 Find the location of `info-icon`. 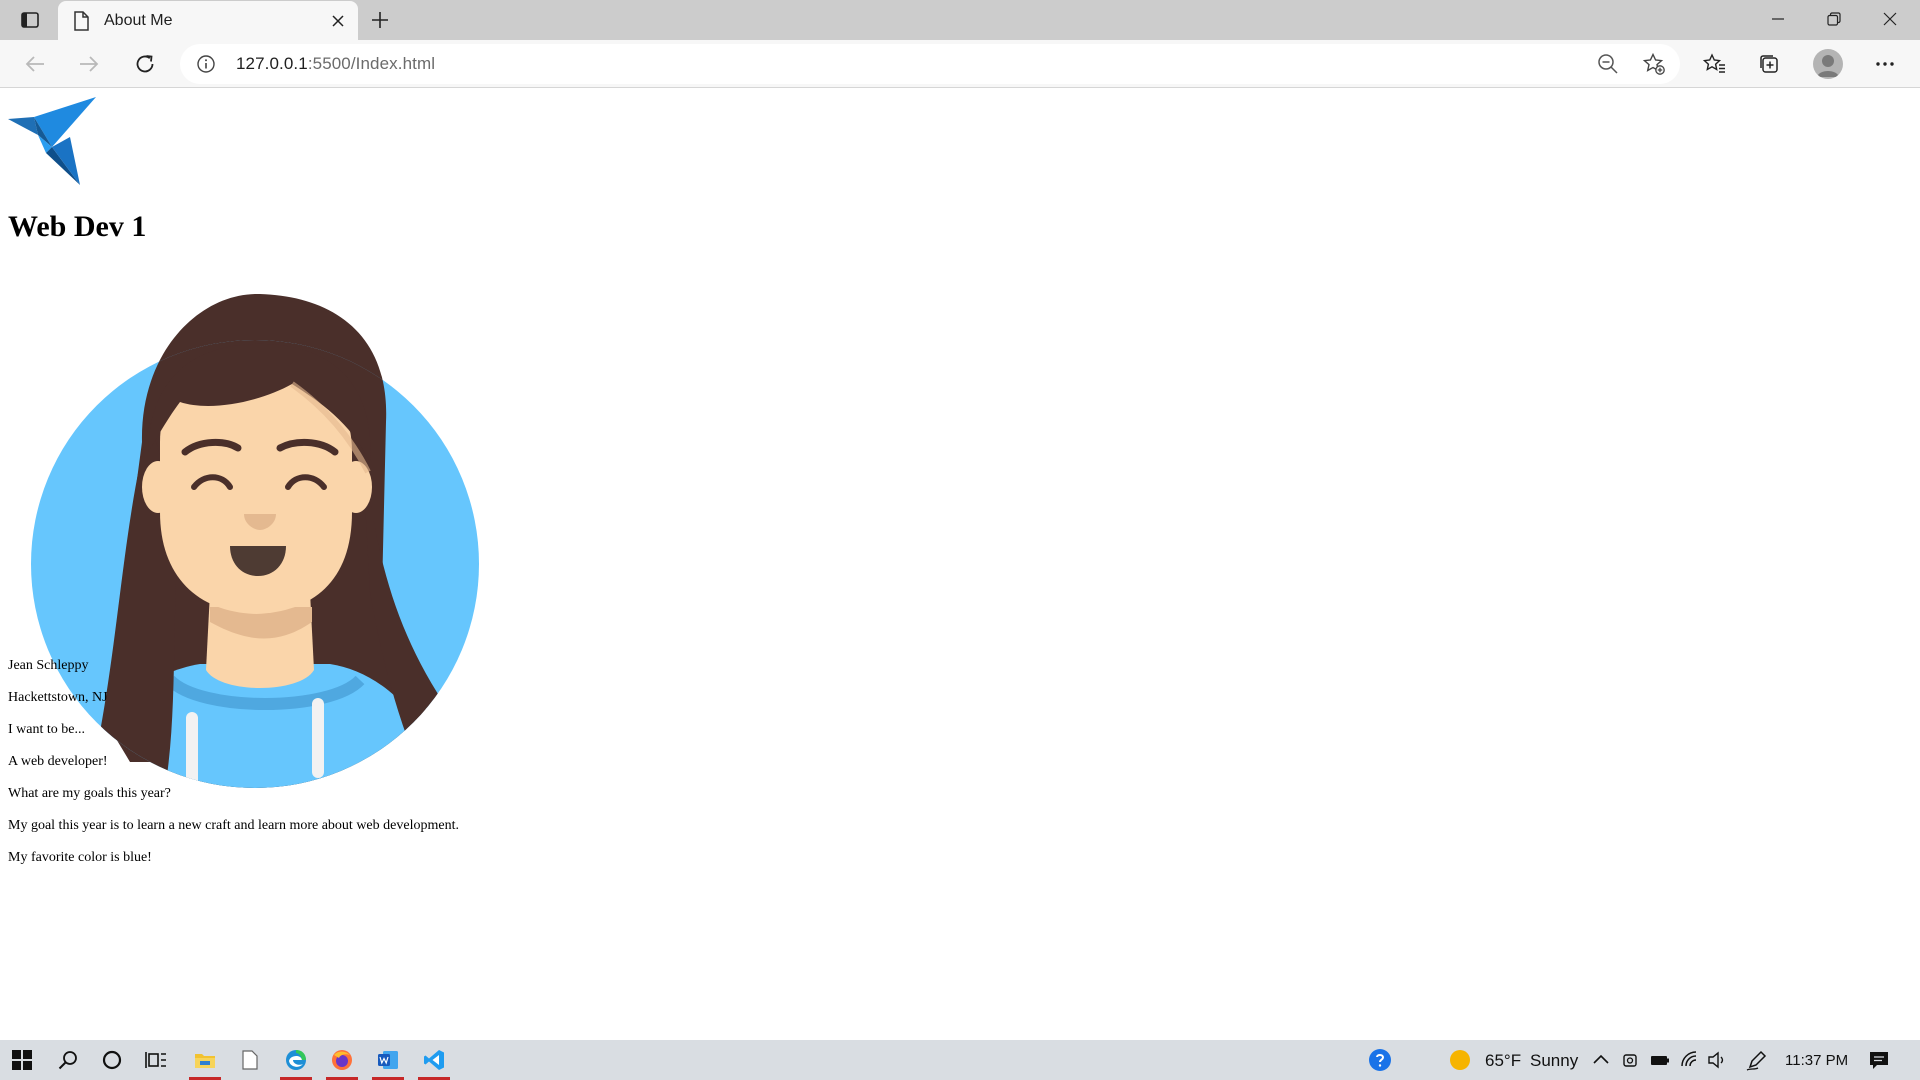

info-icon is located at coordinates (206, 64).